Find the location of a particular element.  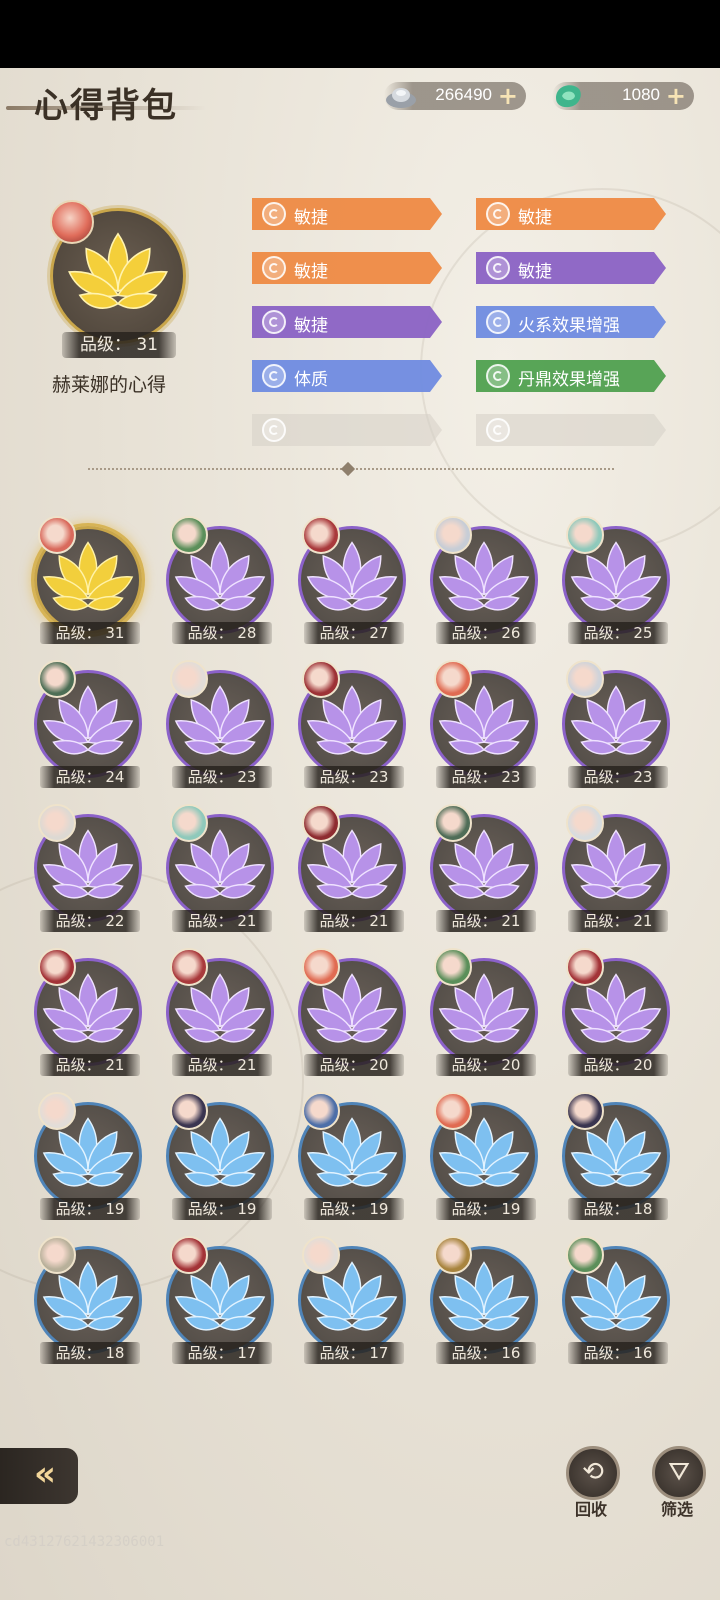

filter-button: ⛛ is located at coordinates (679, 1473).